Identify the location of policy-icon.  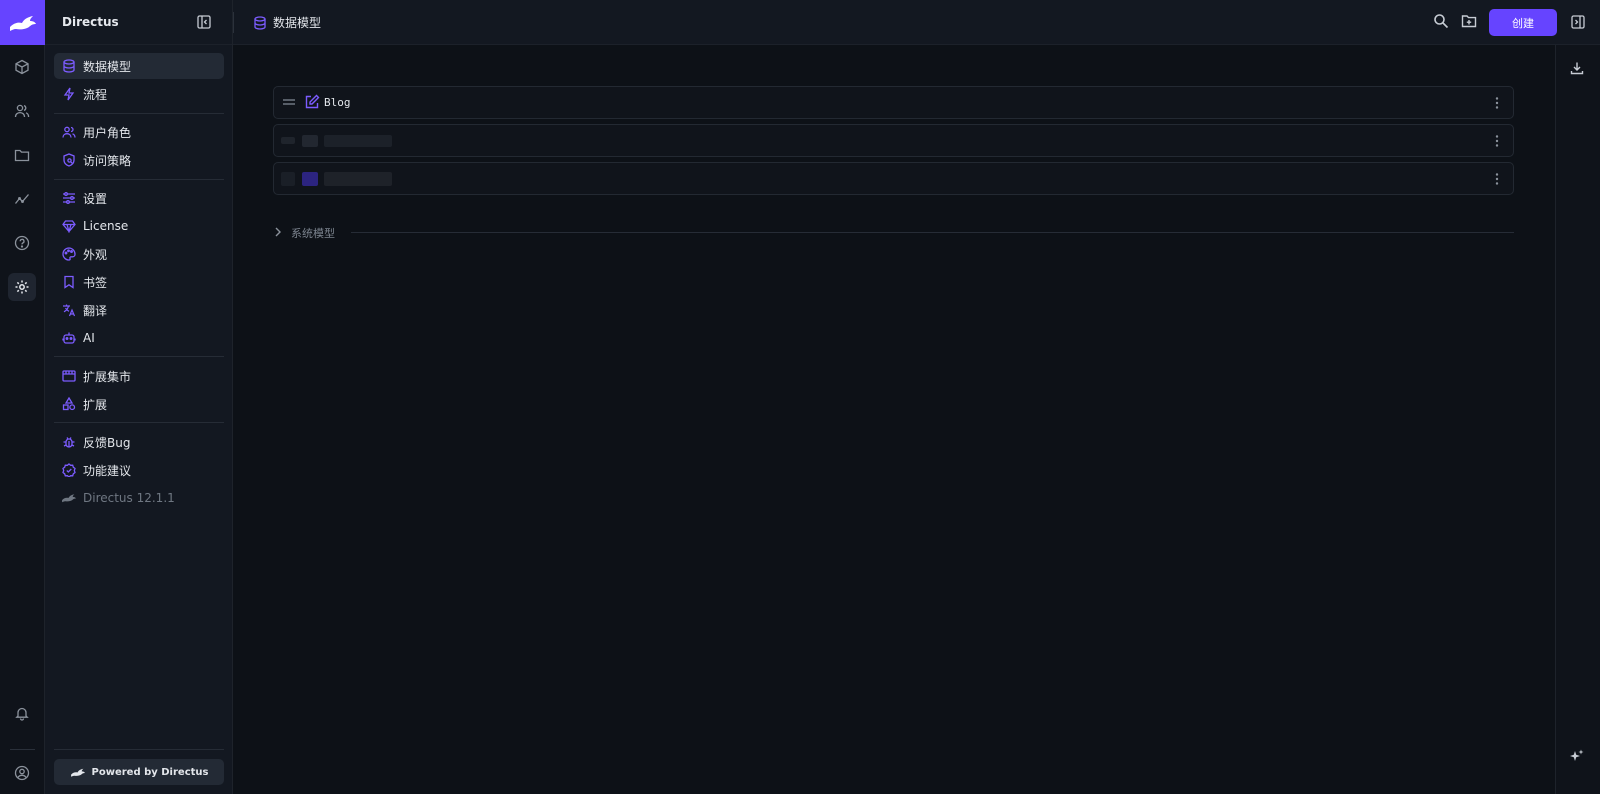
(69, 160).